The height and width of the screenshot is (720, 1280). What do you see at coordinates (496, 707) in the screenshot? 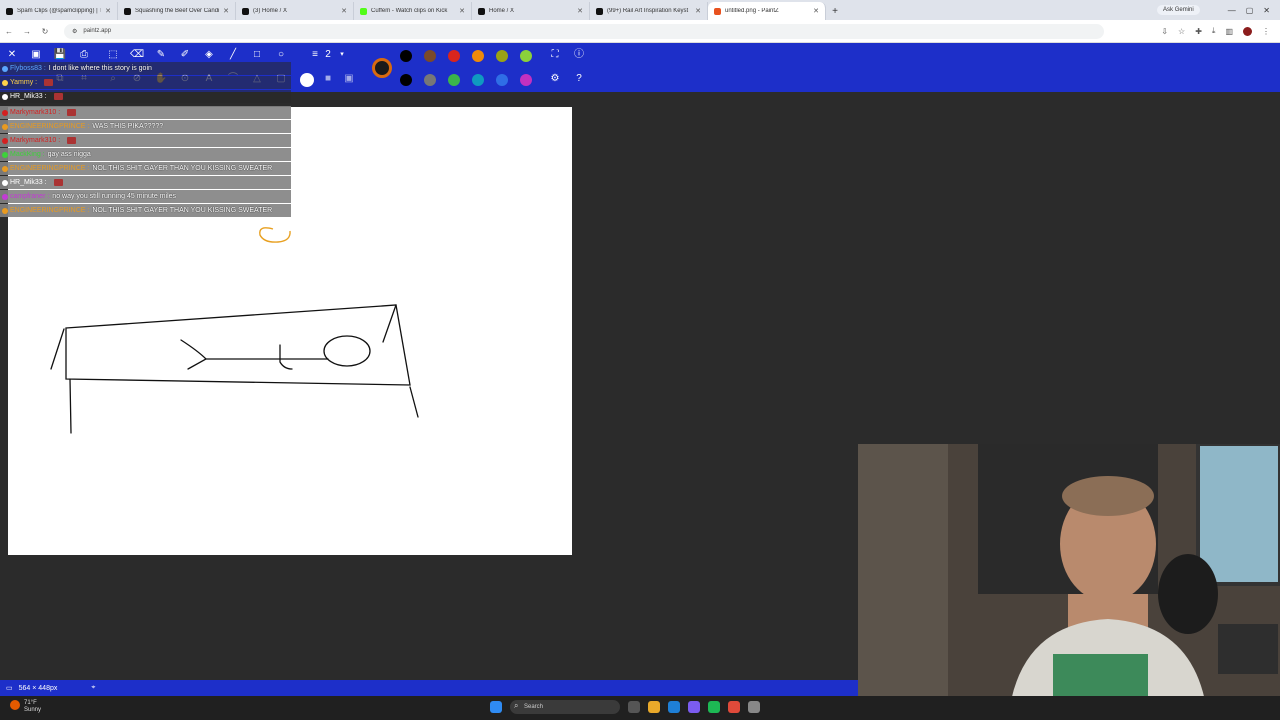
I see `start-icon` at bounding box center [496, 707].